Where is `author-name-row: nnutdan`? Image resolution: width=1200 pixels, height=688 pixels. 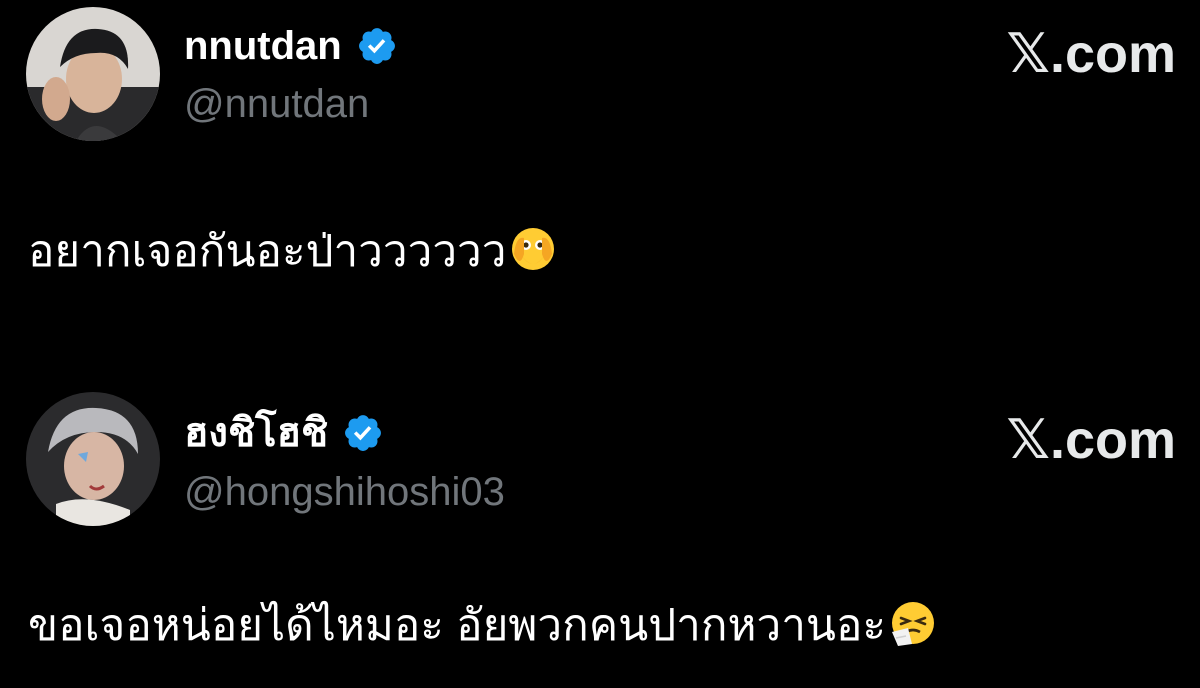
author-name-row: nnutdan is located at coordinates (291, 46).